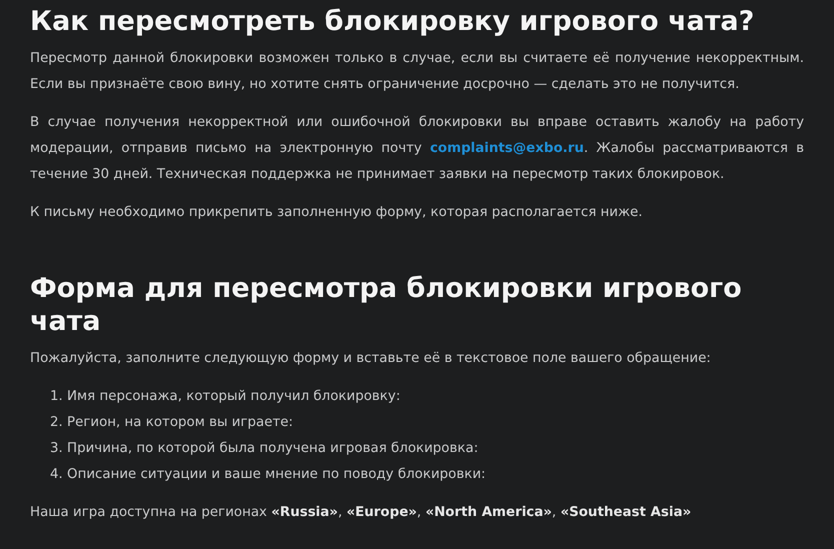  What do you see at coordinates (417, 149) in the screenshot?
I see `paragraph: В случае получения некорректной или ошибочной блокировки вы вправе оставить жалобу на работу модерации, отправив письмо на электронную почту complaints@exbo.ru. Жалобы рассматриваются в течение 30 дней. Техническая поддержка не принимает заявки на пересмотр таких блокировок.` at bounding box center [417, 149].